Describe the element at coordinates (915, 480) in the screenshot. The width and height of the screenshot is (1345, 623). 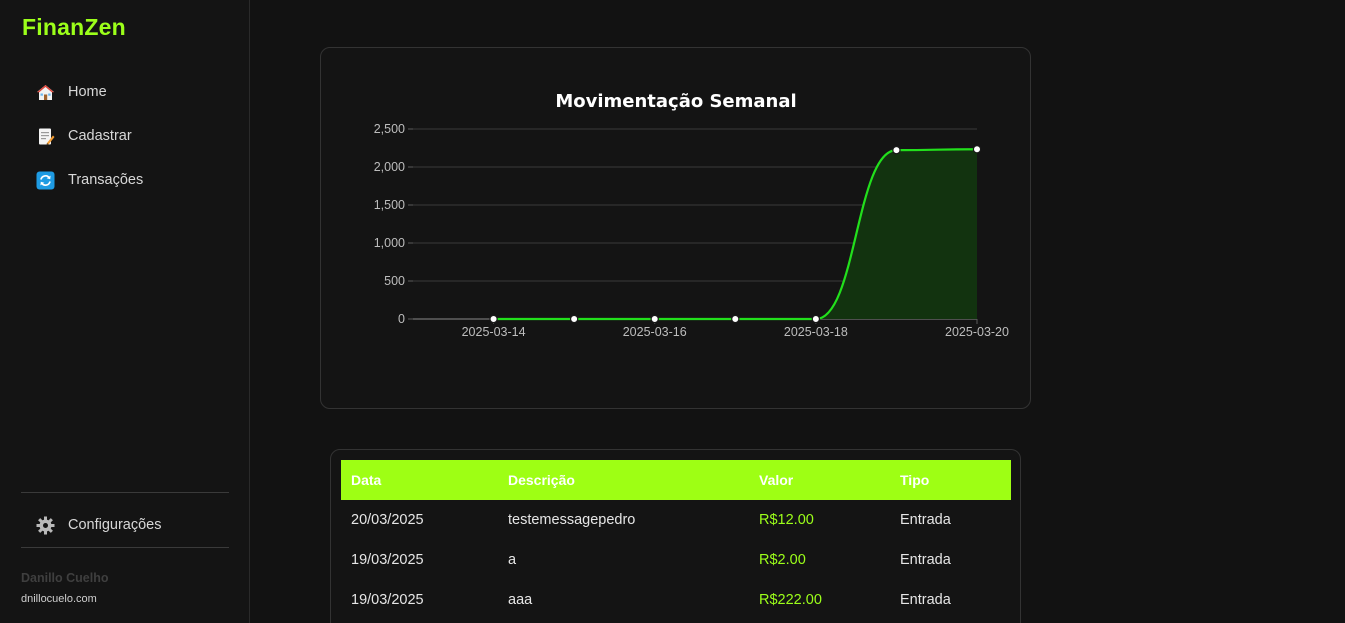
I see `column-header-tipo: Tipo` at that location.